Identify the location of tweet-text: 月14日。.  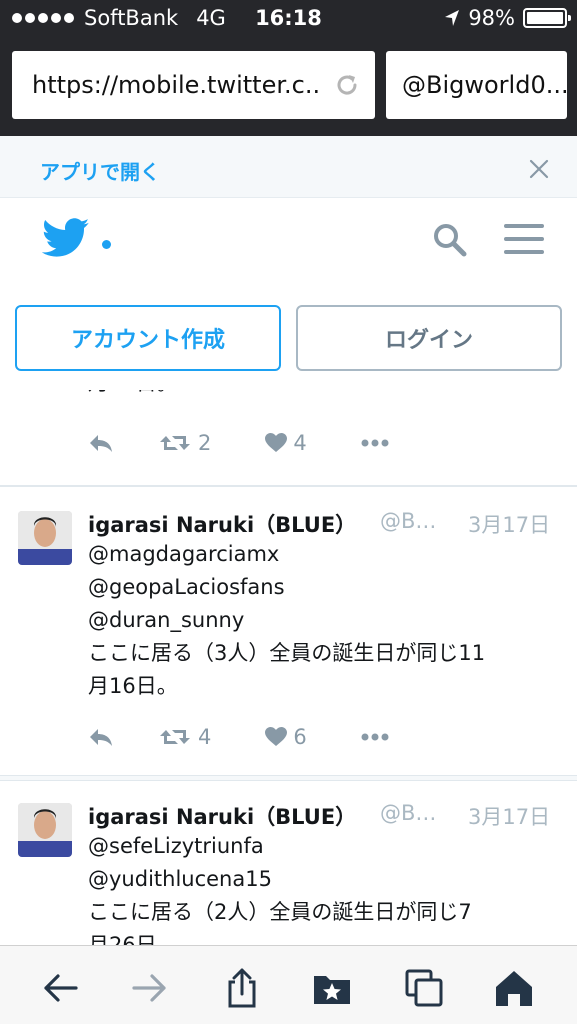
(325, 395).